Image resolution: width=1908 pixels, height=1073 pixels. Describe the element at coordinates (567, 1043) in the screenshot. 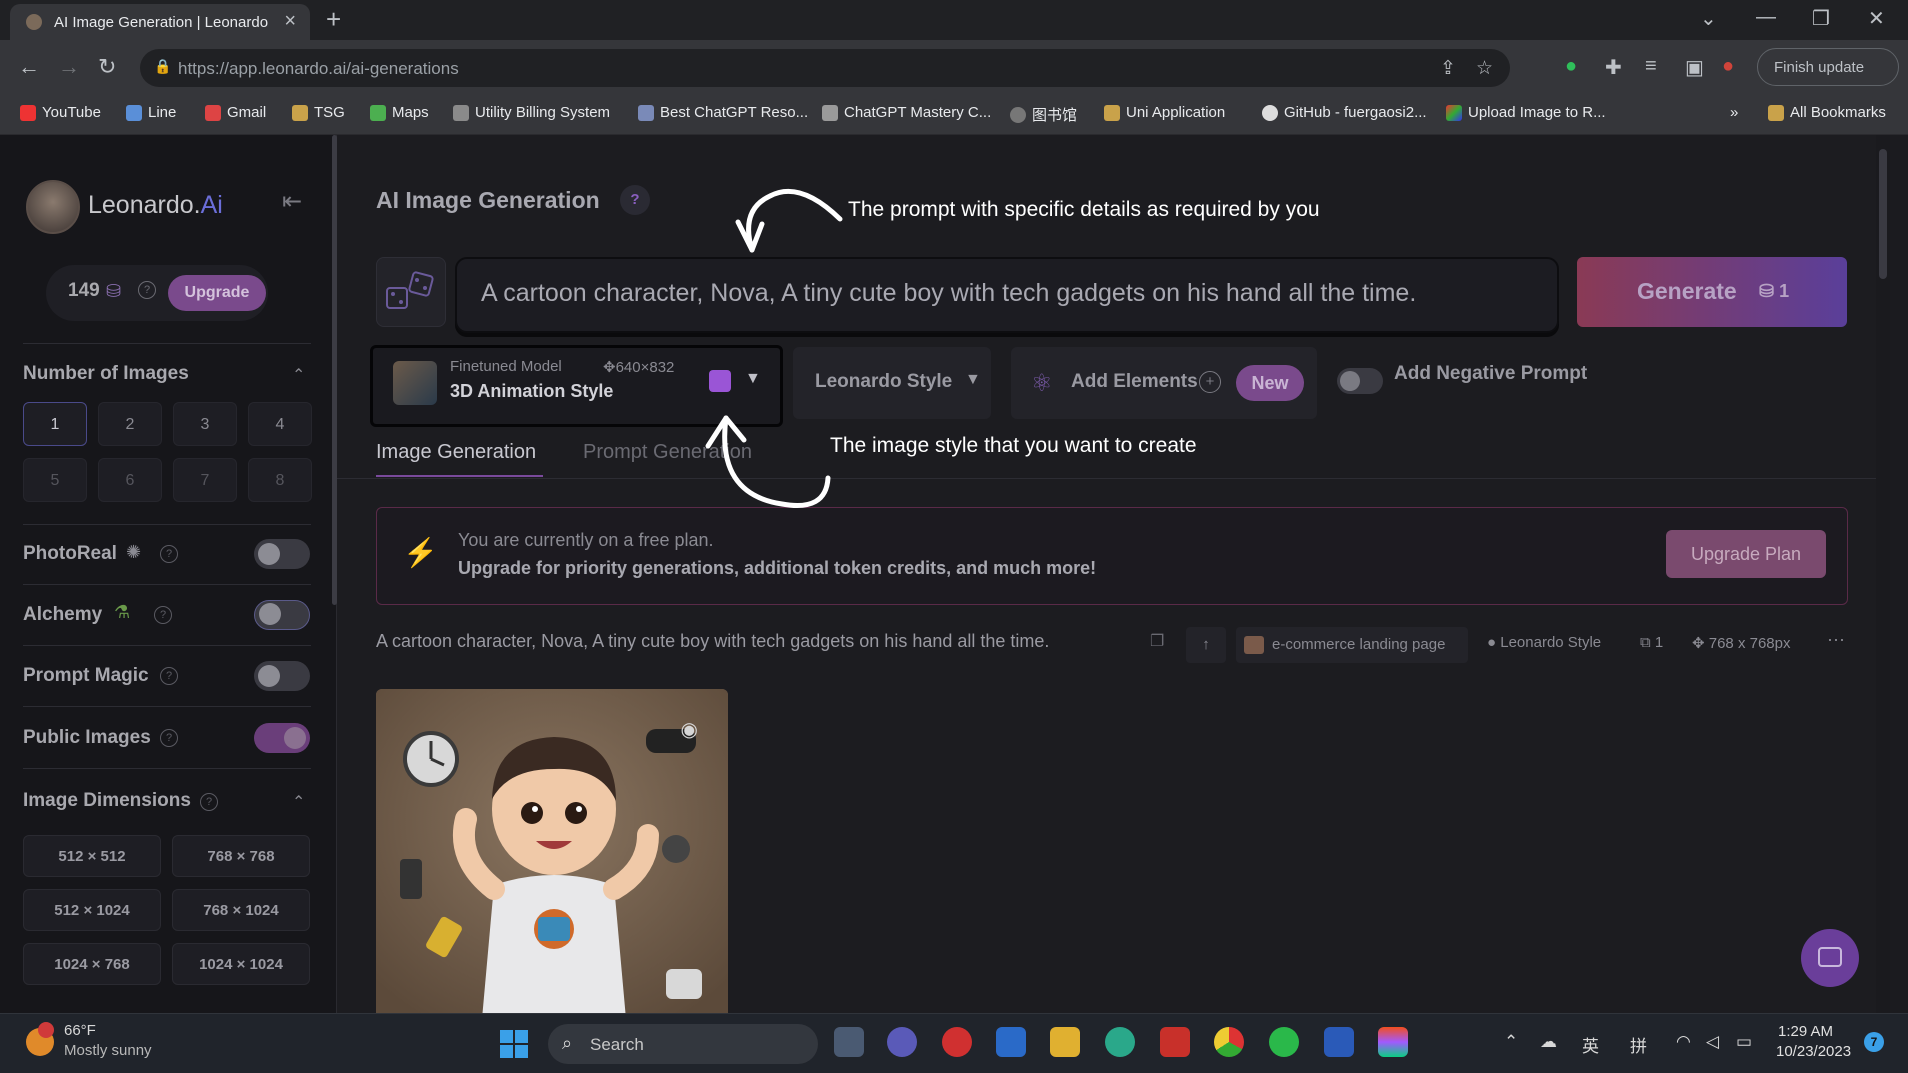

I see `search-icon: ⌕` at that location.